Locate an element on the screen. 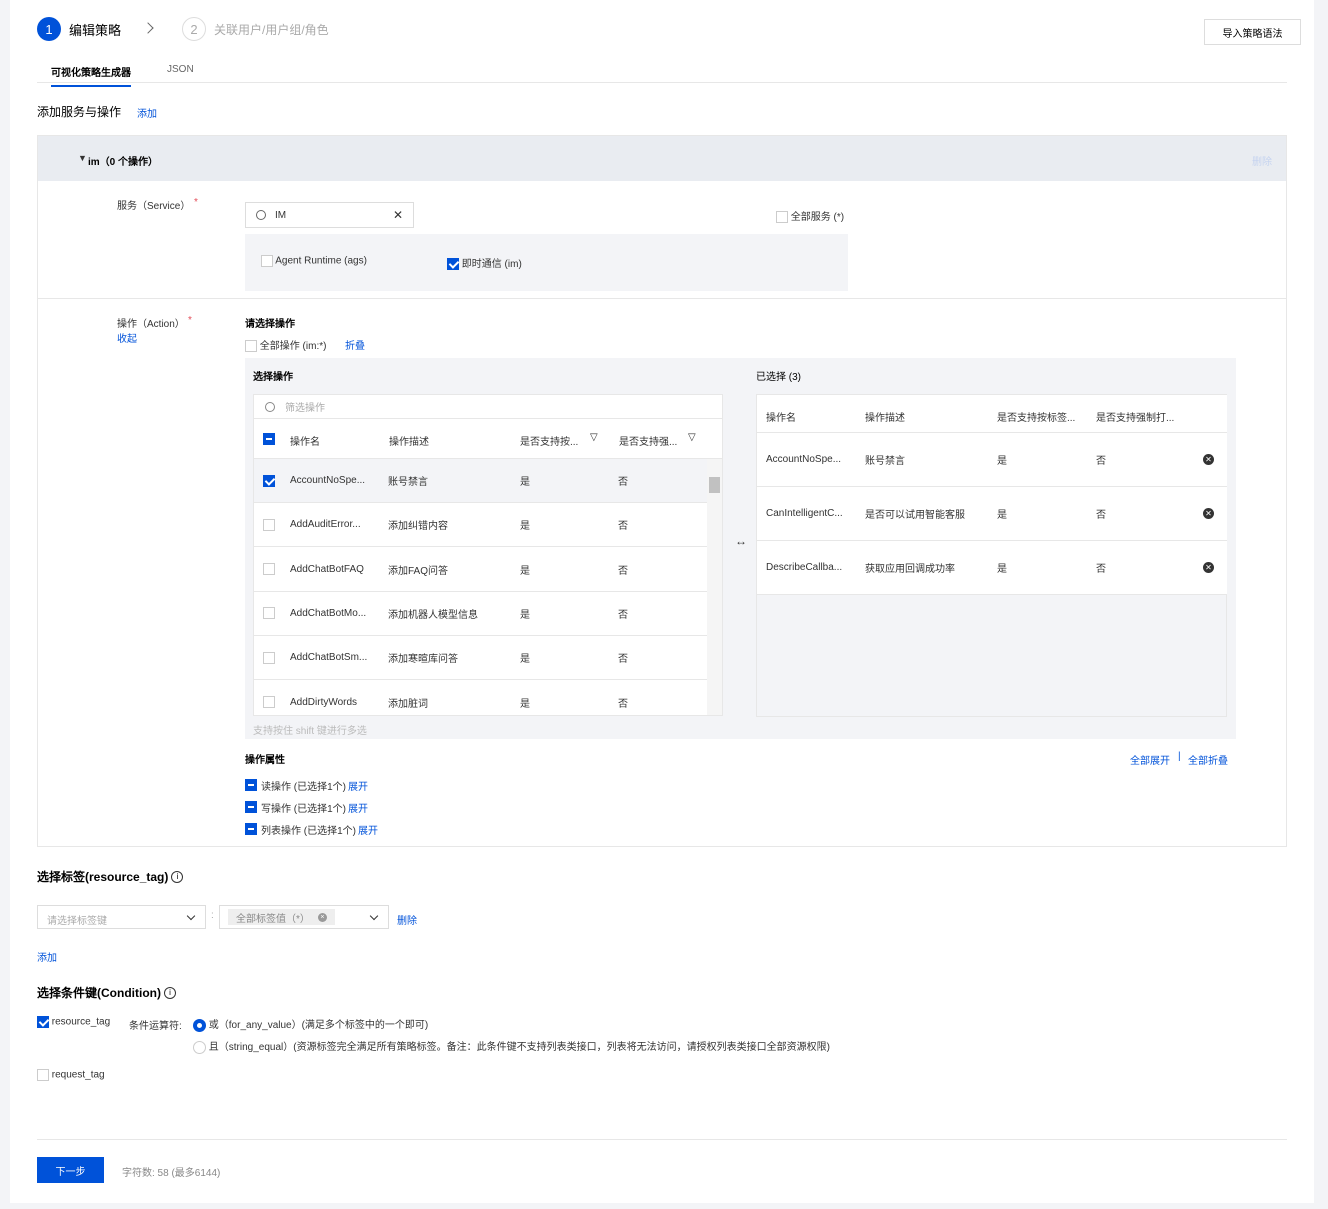 This screenshot has width=1328, height=1209. table-row: AddChatBotFAQ 添加FAQ问答 是 否 is located at coordinates (480, 569).